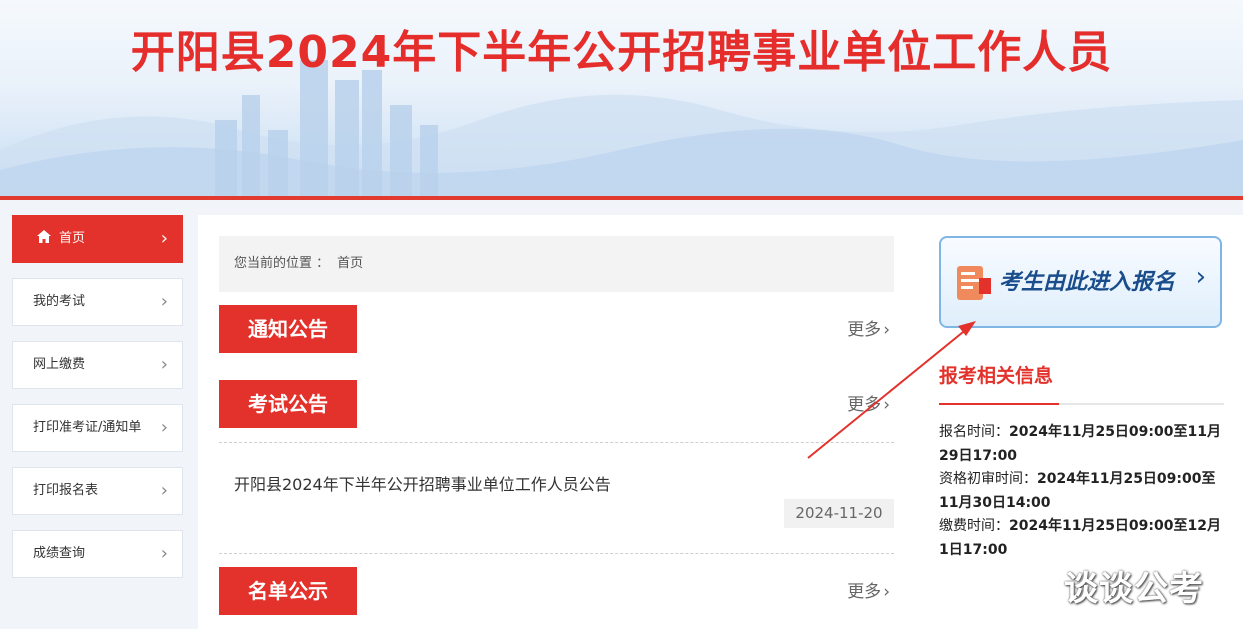 The width and height of the screenshot is (1243, 629). What do you see at coordinates (1080, 444) in the screenshot?
I see `info-registration-time: 报名时间：2024年11月25日09:00至11月29日17:00` at bounding box center [1080, 444].